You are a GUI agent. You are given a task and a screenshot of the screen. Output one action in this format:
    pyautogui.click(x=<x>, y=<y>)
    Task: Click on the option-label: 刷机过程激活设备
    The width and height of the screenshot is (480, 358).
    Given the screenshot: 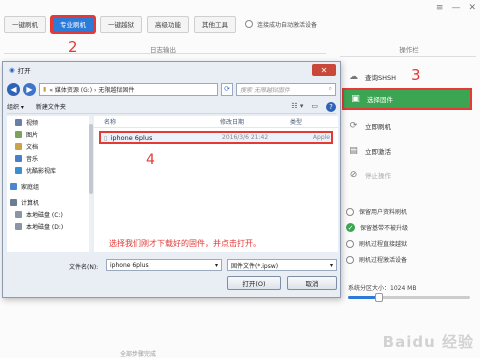 What is the action you would take?
    pyautogui.click(x=383, y=260)
    